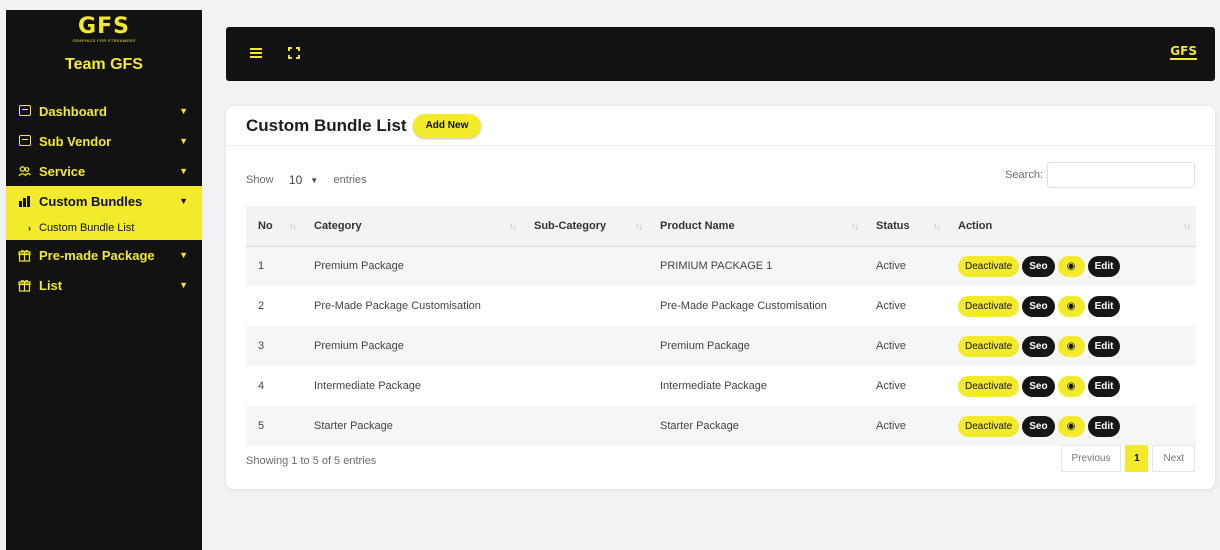 The height and width of the screenshot is (550, 1220). I want to click on chevron-right-icon: ›, so click(29, 228).